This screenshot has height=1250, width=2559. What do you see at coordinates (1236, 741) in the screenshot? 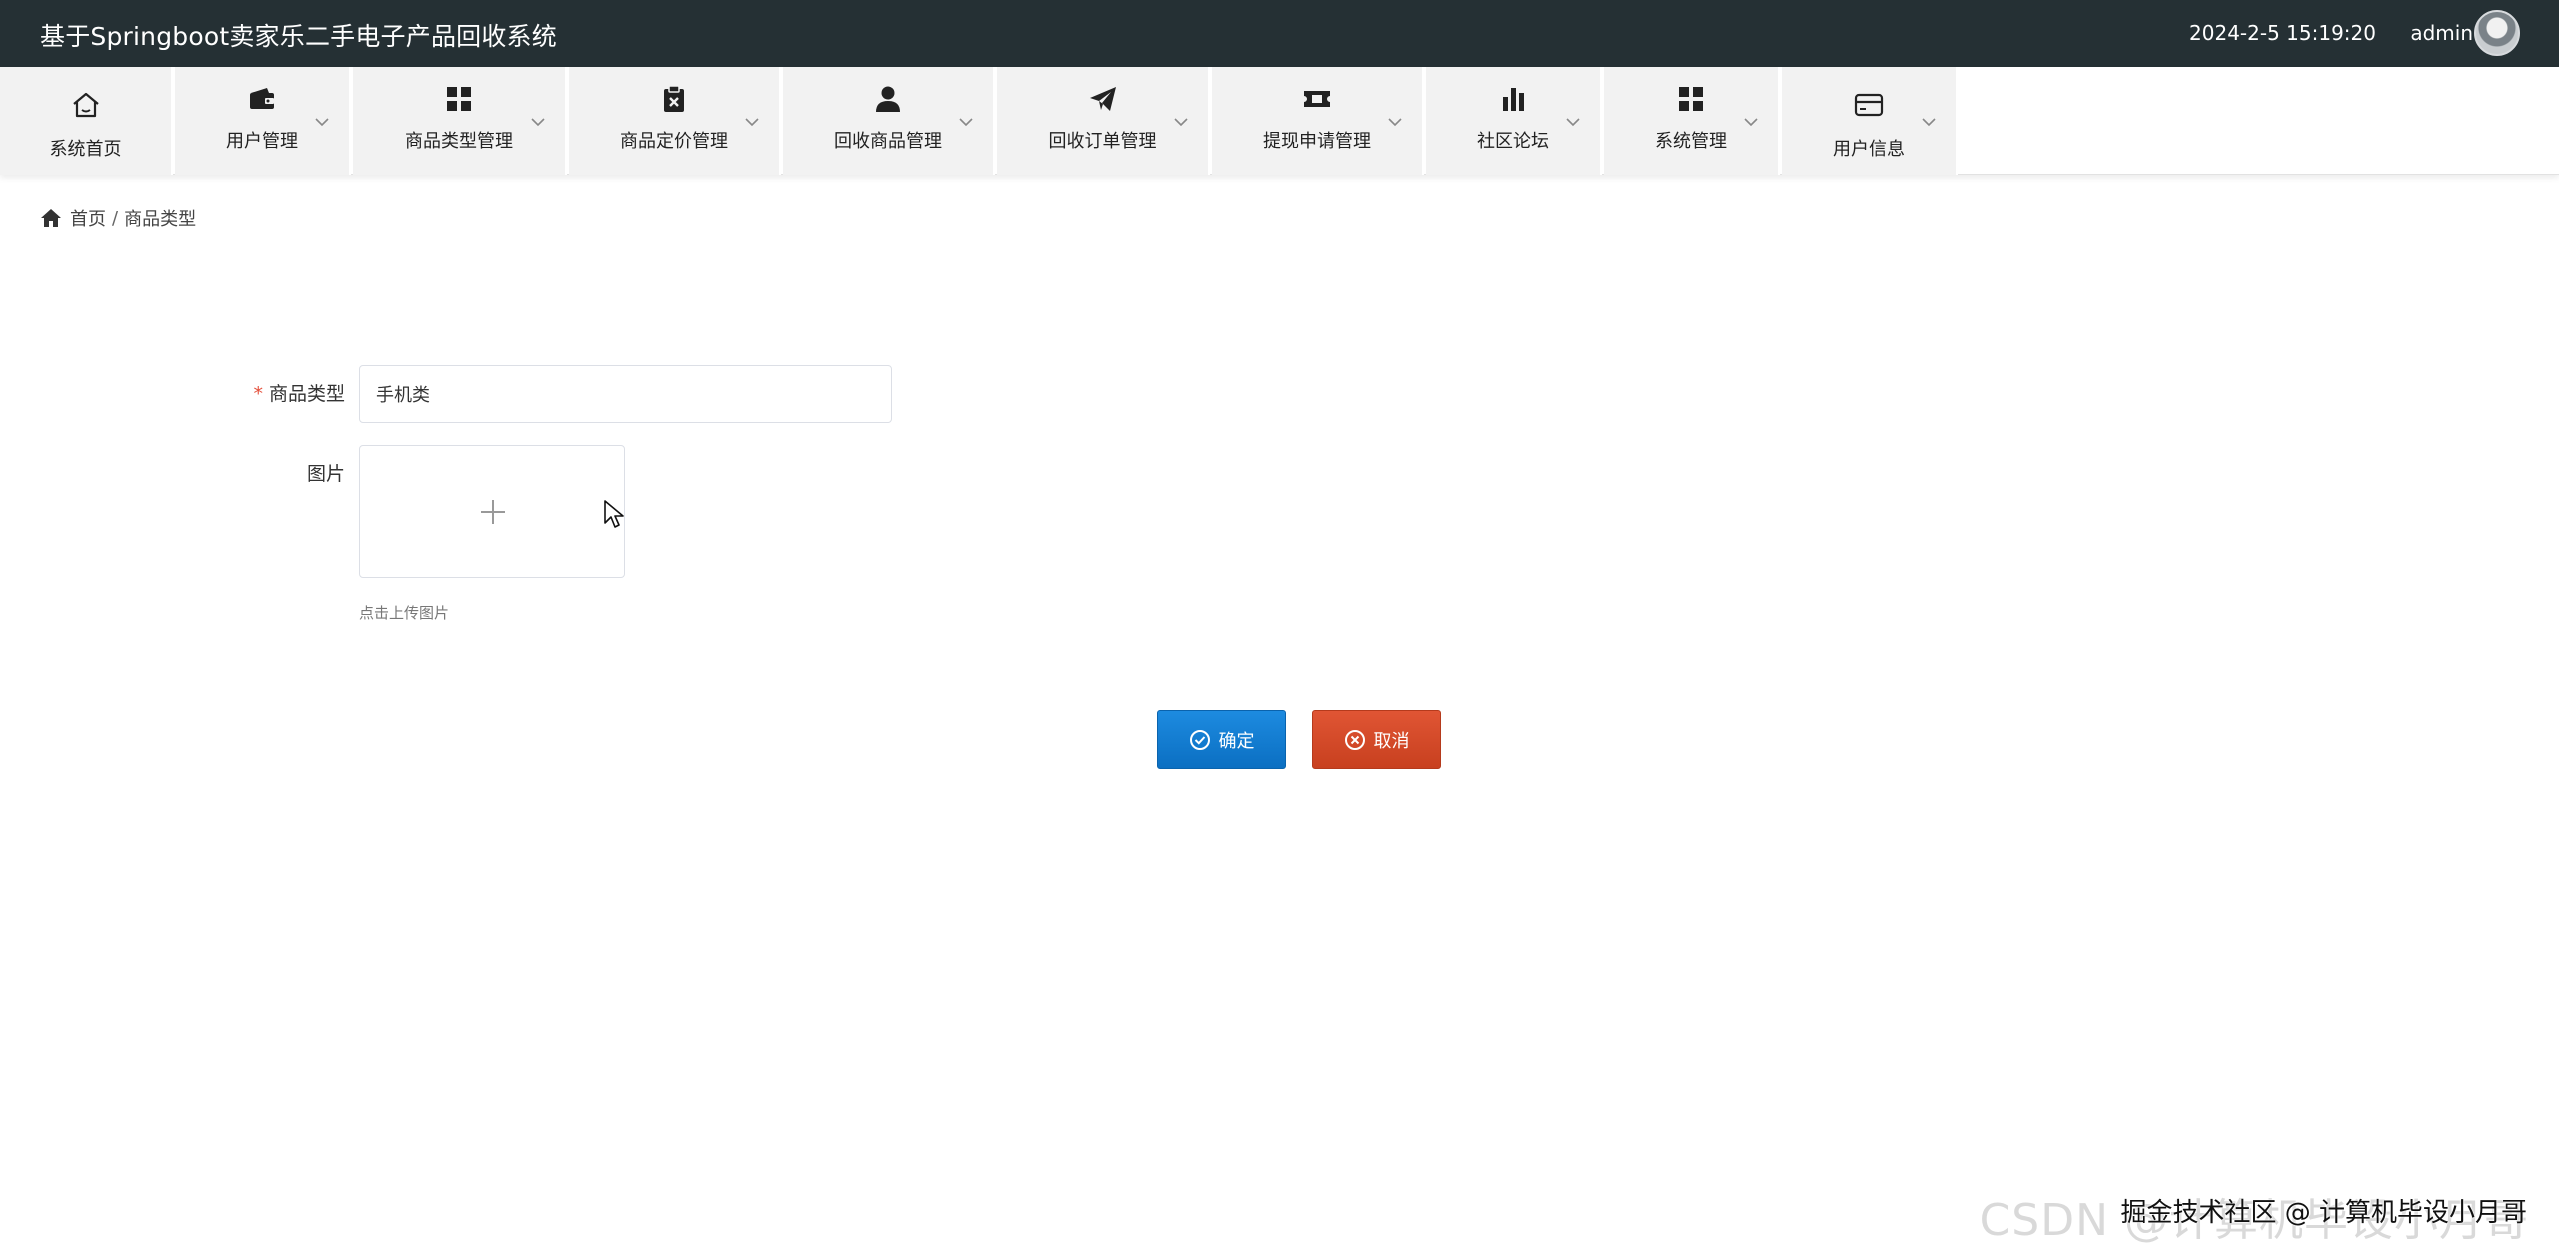
I see `confirm-label: 确定` at bounding box center [1236, 741].